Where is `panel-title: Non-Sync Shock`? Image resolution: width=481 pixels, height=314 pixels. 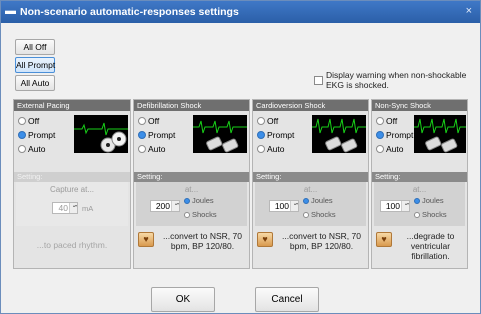
panel-title: Non-Sync Shock is located at coordinates (419, 105).